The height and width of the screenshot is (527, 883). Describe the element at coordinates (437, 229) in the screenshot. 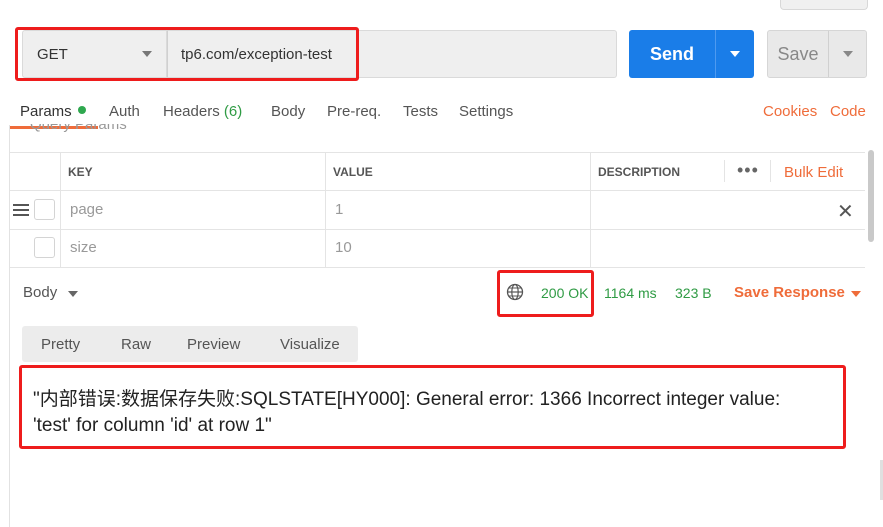

I see `table-row-border` at that location.